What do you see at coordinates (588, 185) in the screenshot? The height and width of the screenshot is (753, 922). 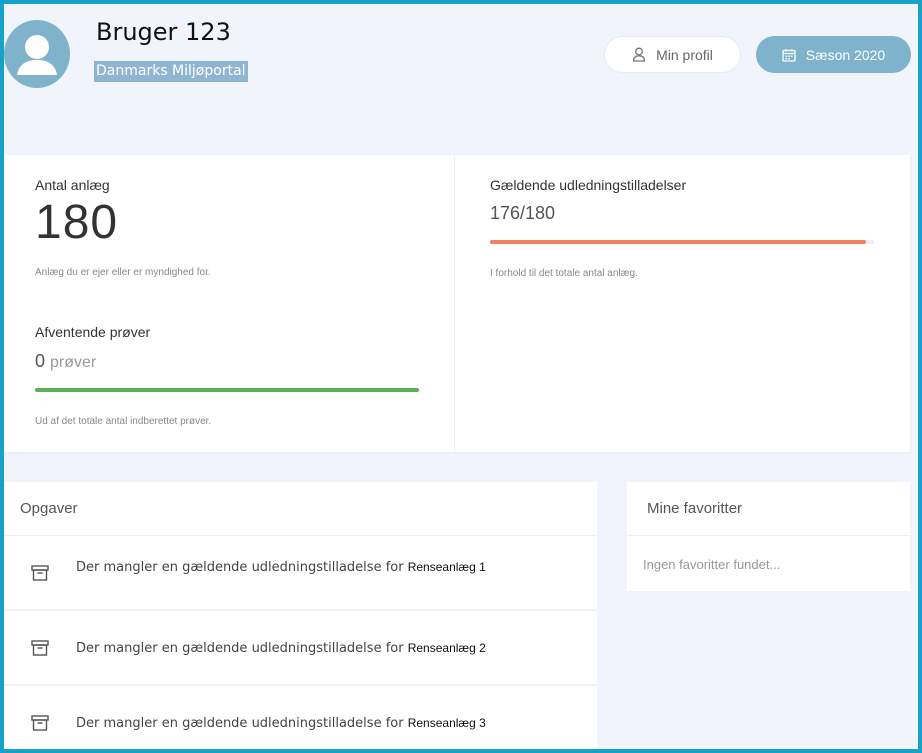 I see `permits-label: Gældende udledningstilladelser` at bounding box center [588, 185].